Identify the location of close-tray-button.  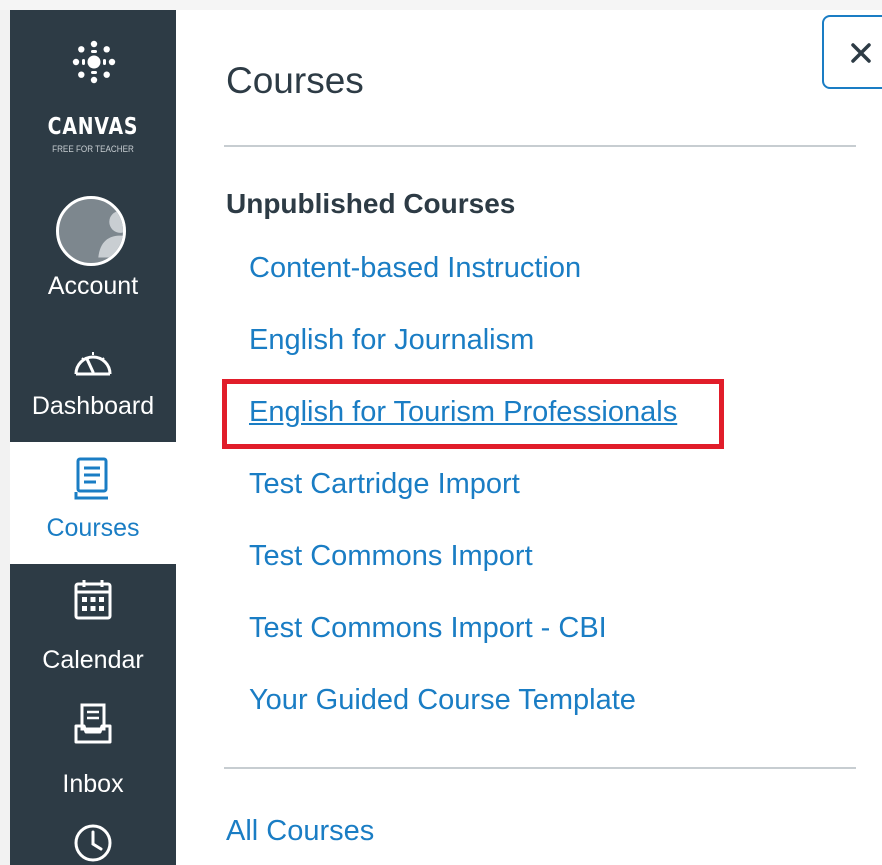
(852, 52).